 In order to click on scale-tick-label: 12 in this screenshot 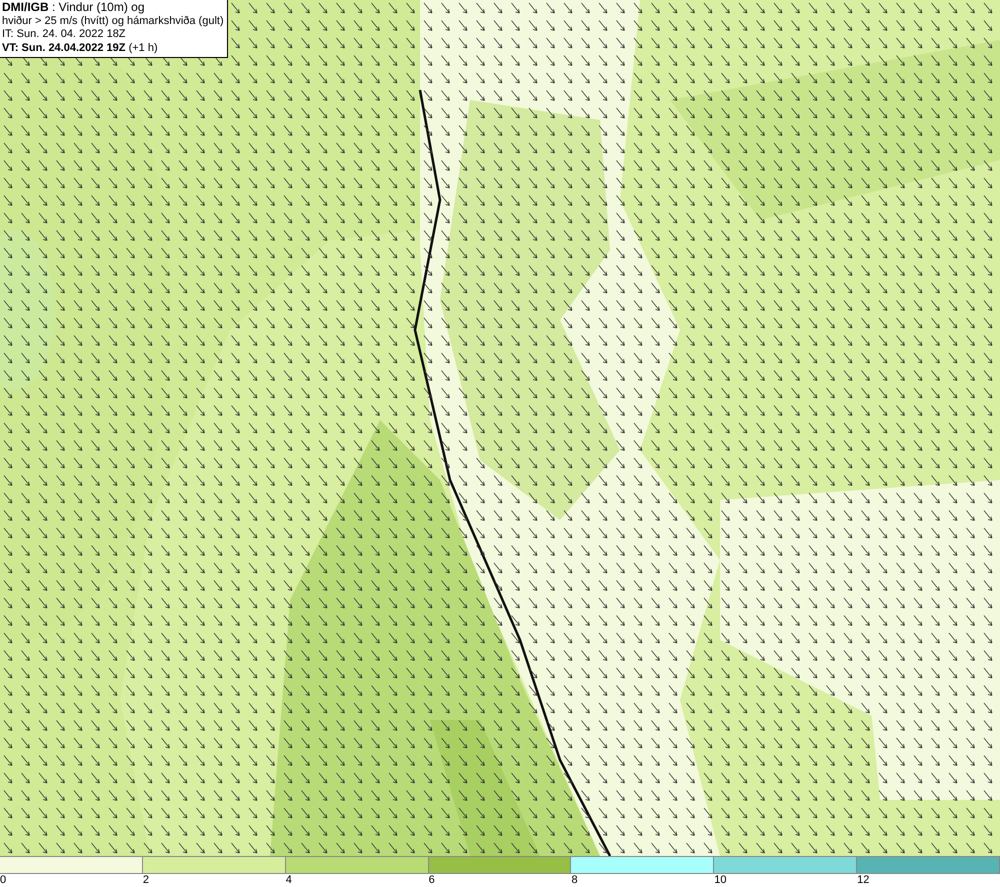, I will do `click(863, 880)`.